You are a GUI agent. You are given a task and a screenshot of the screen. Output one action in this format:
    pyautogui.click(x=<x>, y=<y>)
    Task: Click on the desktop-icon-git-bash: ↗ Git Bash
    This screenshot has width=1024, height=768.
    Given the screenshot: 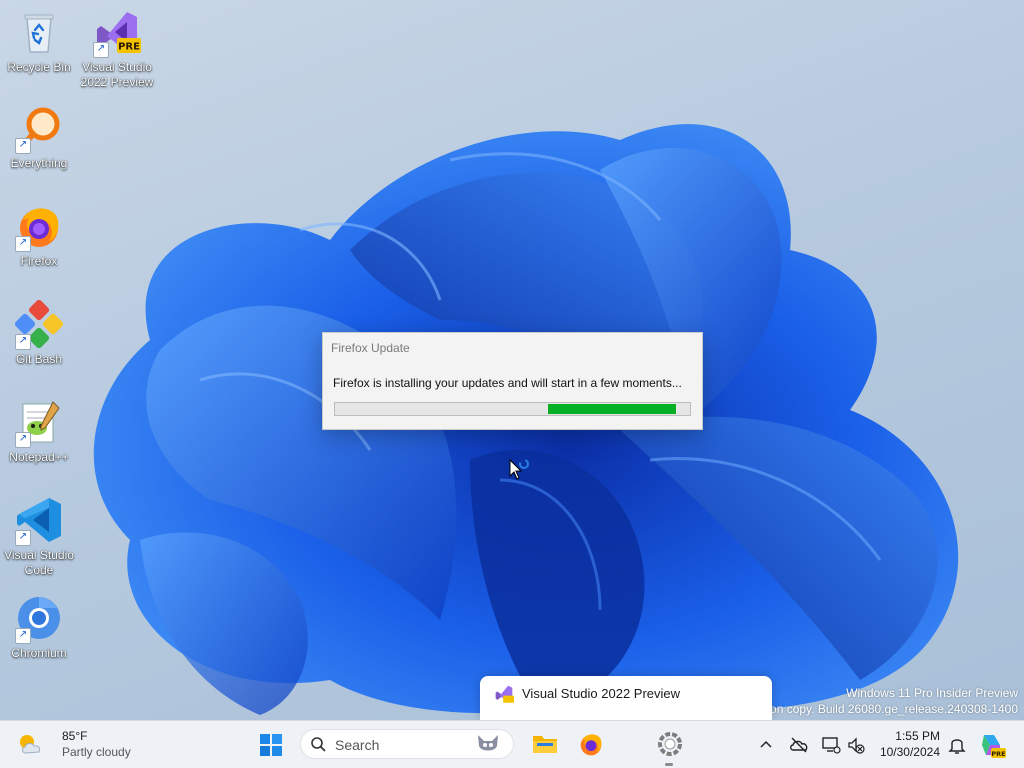 What is the action you would take?
    pyautogui.click(x=39, y=333)
    